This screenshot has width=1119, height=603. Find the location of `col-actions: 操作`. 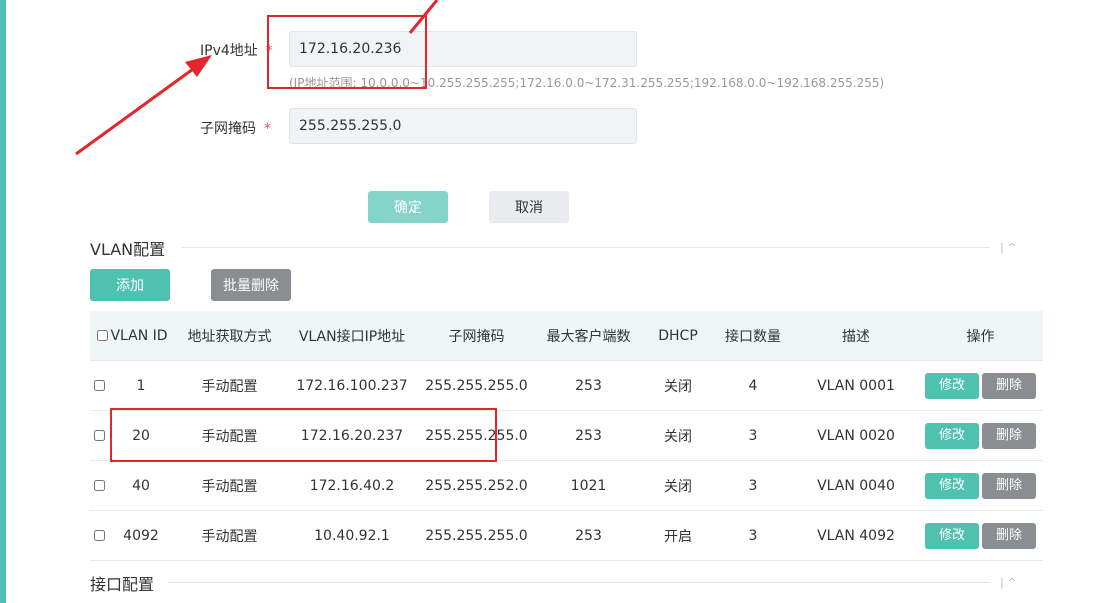

col-actions: 操作 is located at coordinates (980, 336).